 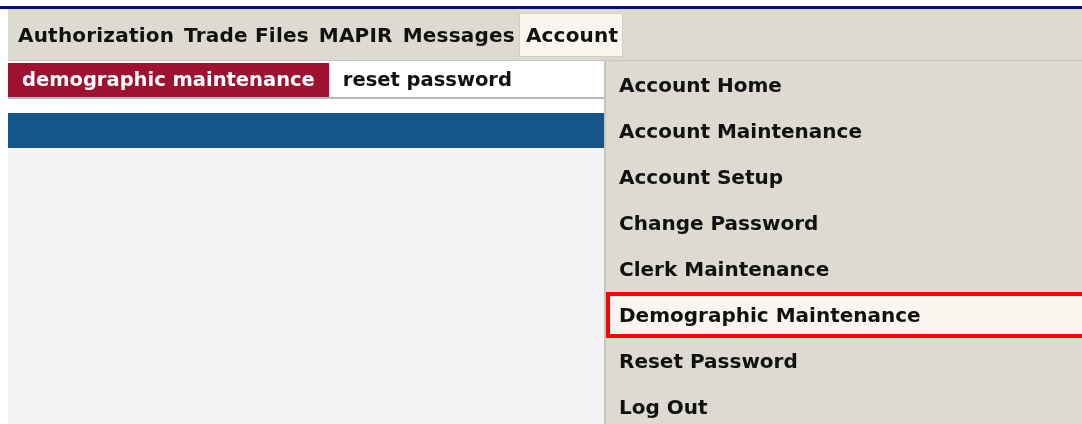 I want to click on menu-item: Account Setup, so click(x=844, y=177).